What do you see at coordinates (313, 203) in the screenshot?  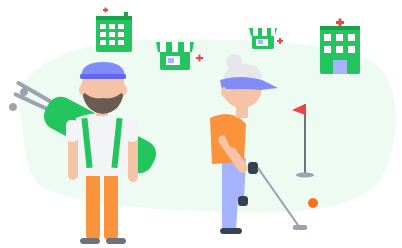 I see `golf-ball-icon` at bounding box center [313, 203].